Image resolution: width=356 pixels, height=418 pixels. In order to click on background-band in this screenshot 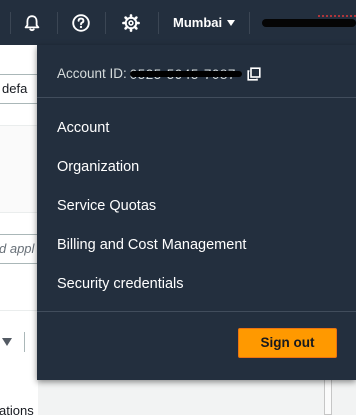, I will do `click(19, 169)`.